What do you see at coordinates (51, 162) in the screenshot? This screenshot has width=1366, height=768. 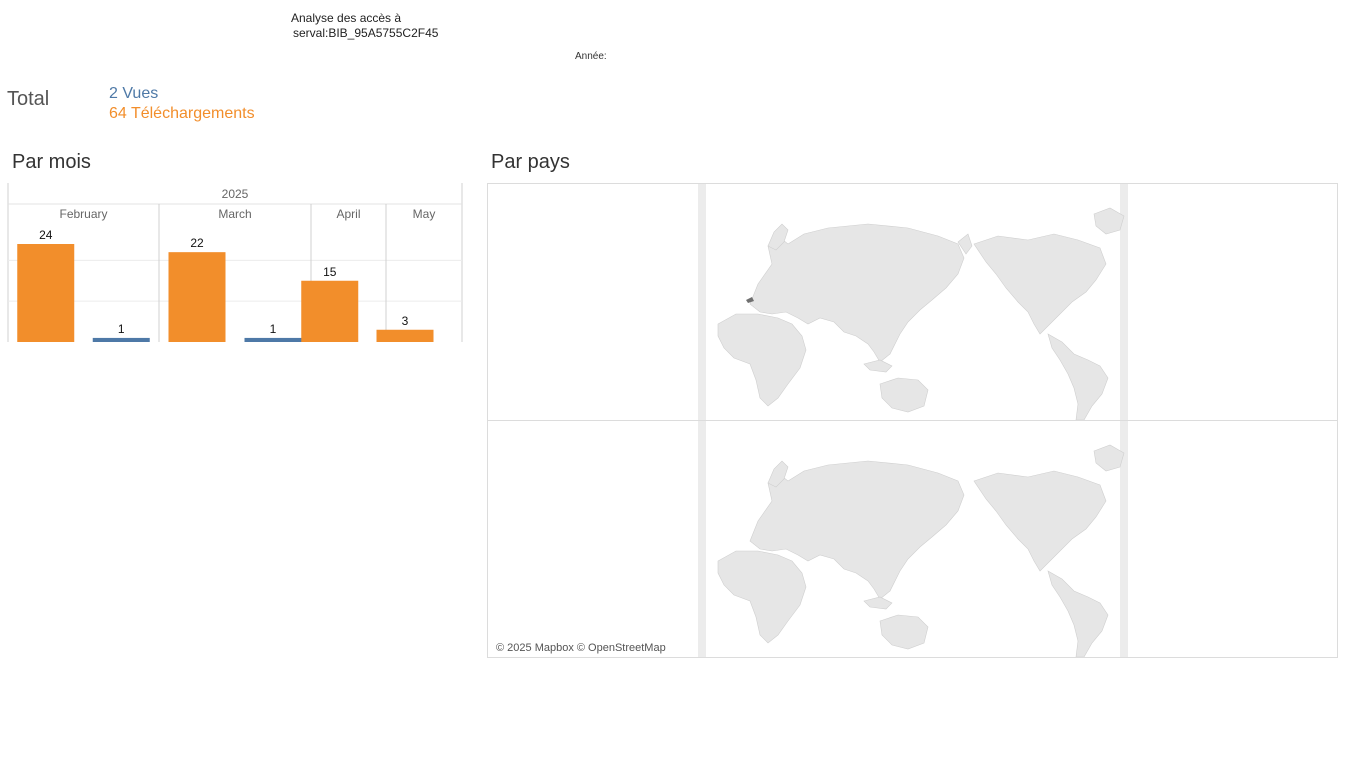 I see `monthly-section-title: Par mois` at bounding box center [51, 162].